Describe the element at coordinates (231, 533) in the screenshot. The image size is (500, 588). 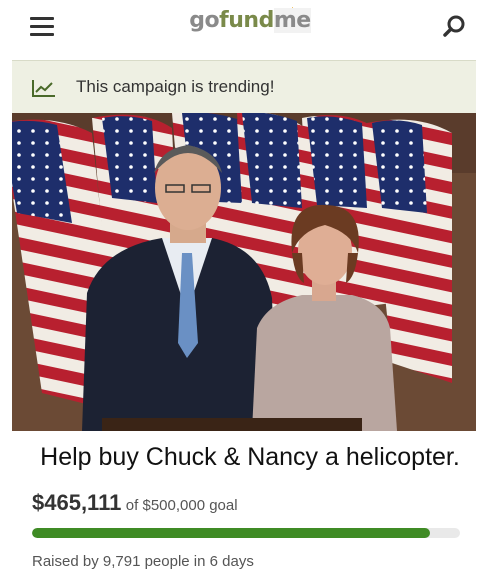
I see `funding-progress-fill` at that location.